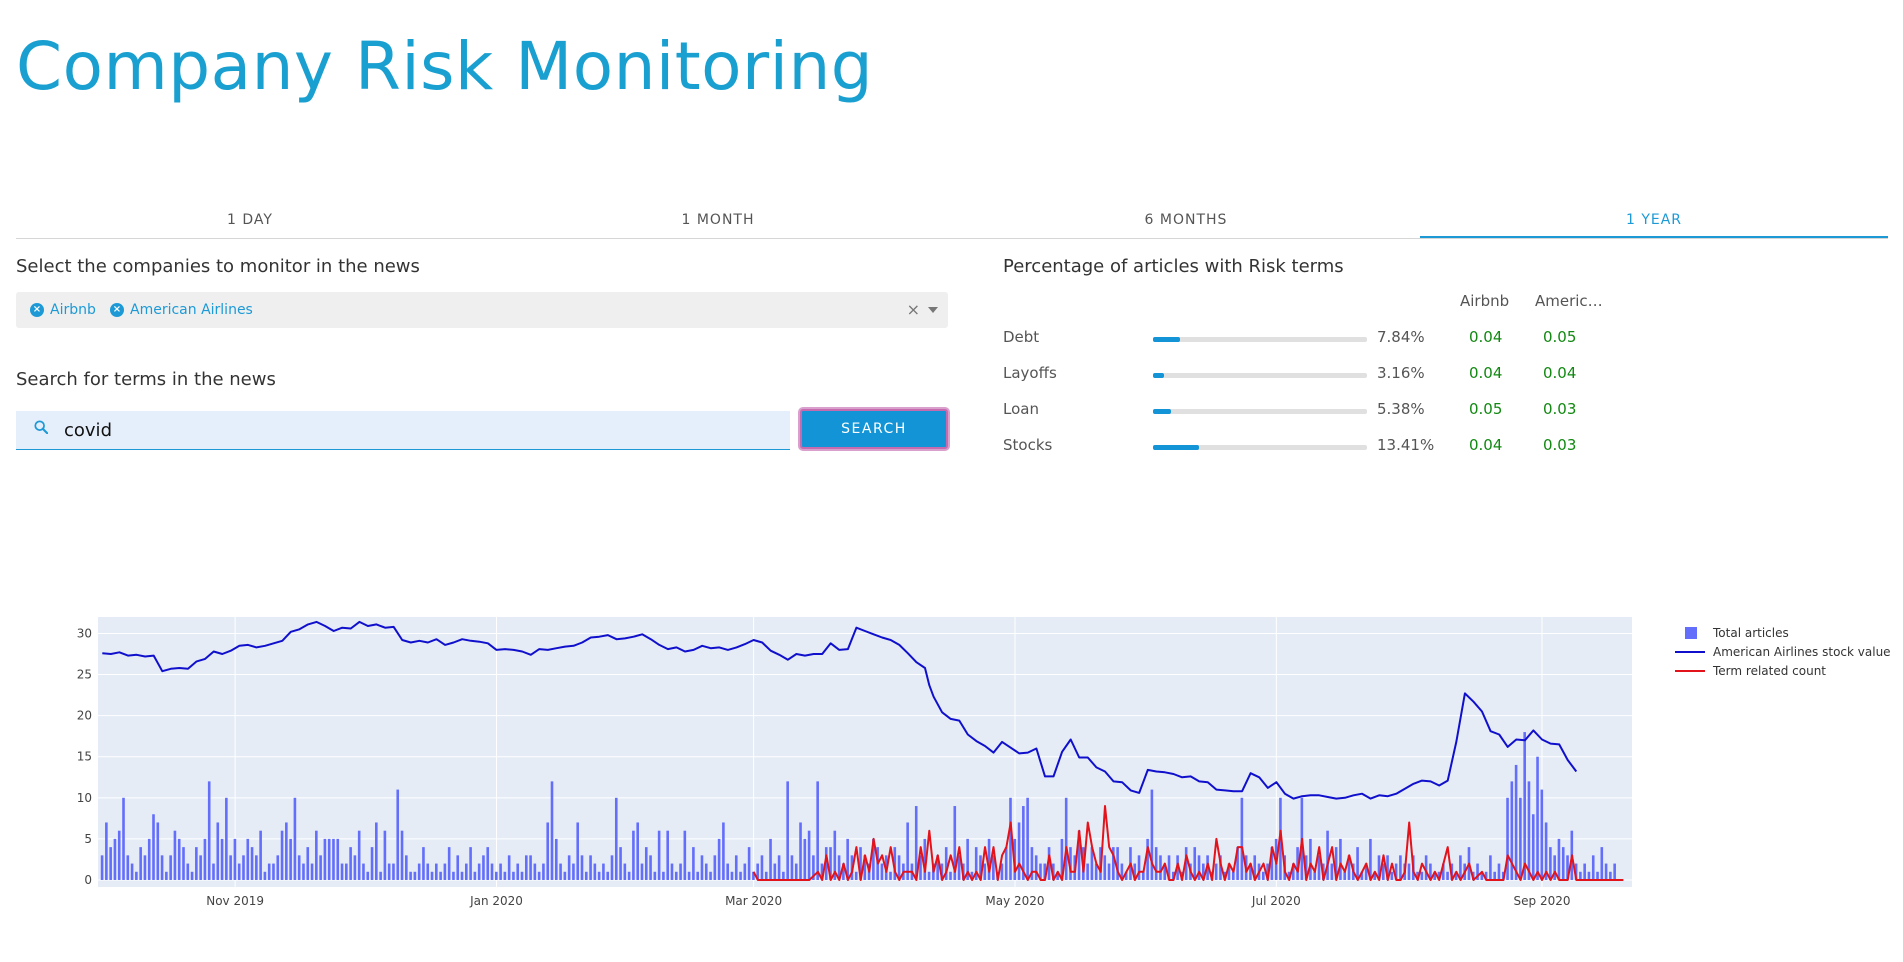 The height and width of the screenshot is (962, 1903). Describe the element at coordinates (874, 429) in the screenshot. I see `search-button: SEARCH` at that location.